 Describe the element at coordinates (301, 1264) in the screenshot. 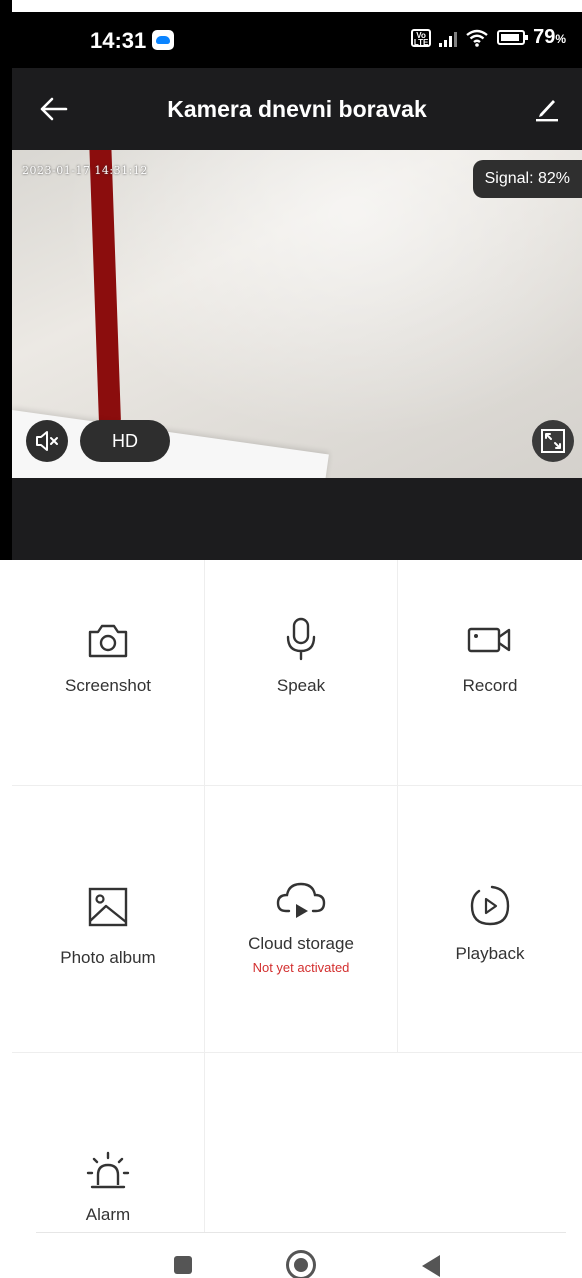

I see `home-icon` at that location.